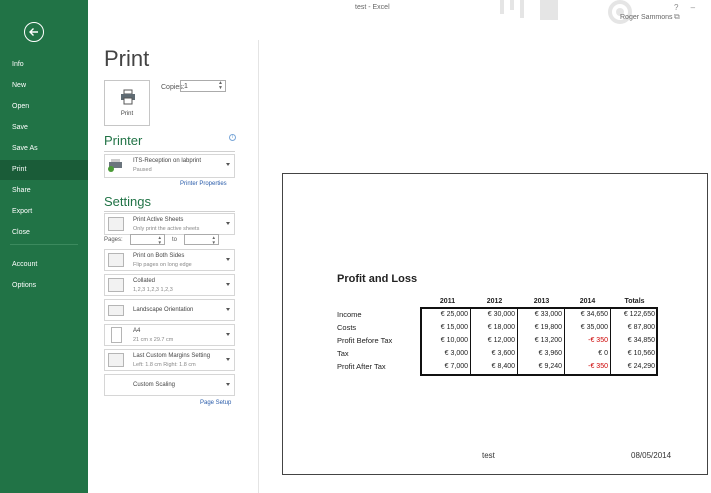  What do you see at coordinates (44, 212) in the screenshot?
I see `nav-export: Export` at bounding box center [44, 212].